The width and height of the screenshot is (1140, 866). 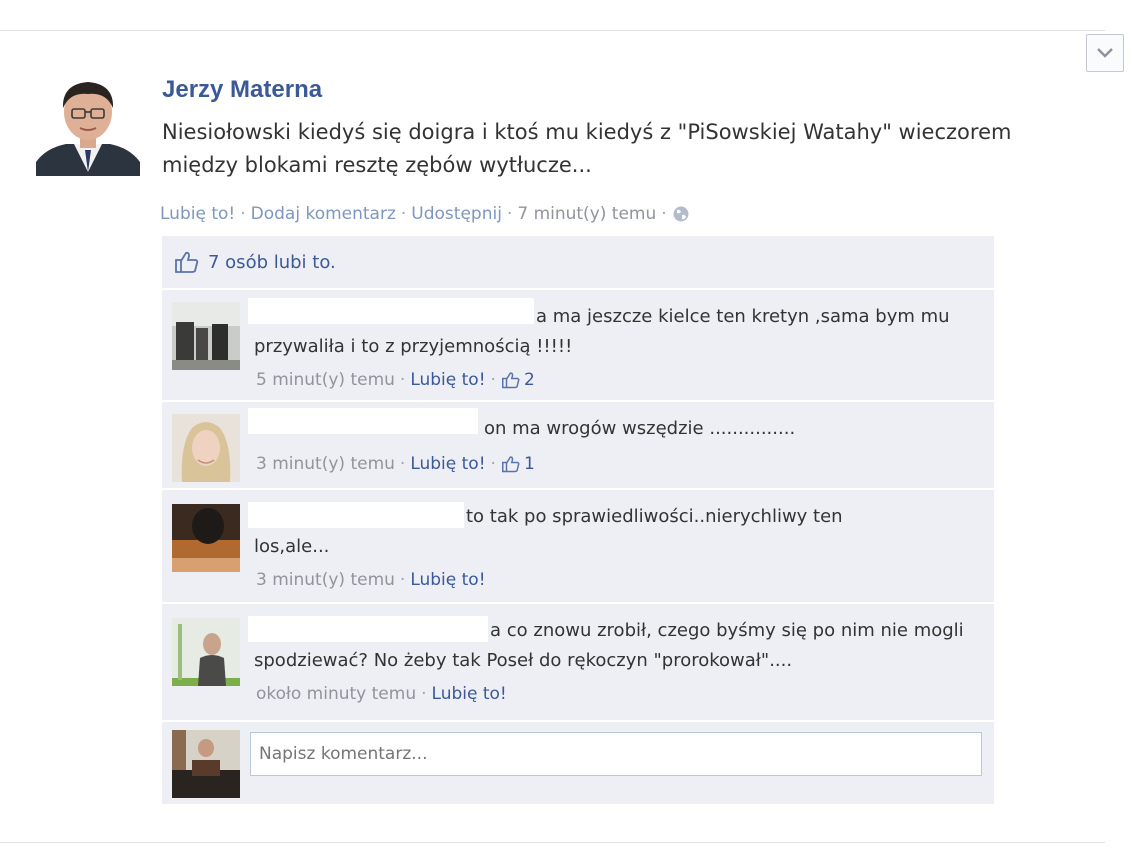 I want to click on post-like-link: Lubię to!, so click(x=197, y=214).